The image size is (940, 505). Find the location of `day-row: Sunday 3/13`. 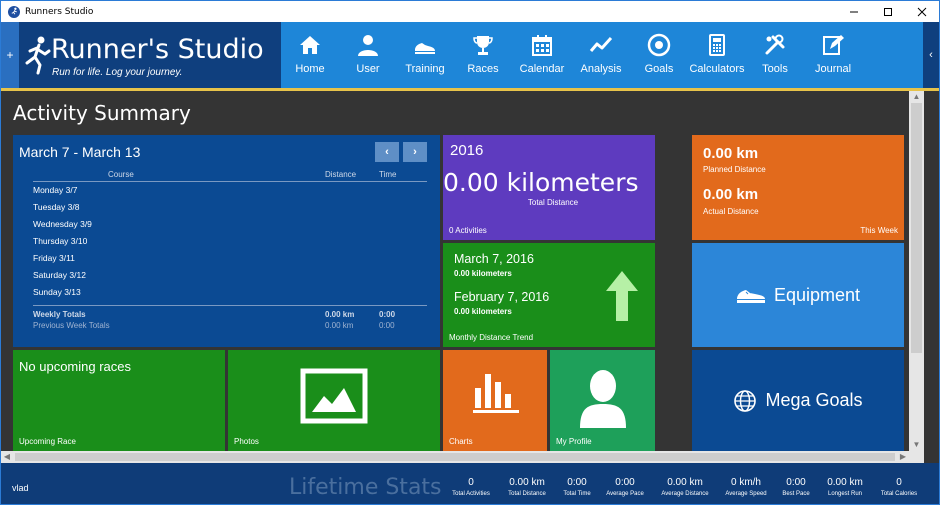

day-row: Sunday 3/13 is located at coordinates (57, 292).